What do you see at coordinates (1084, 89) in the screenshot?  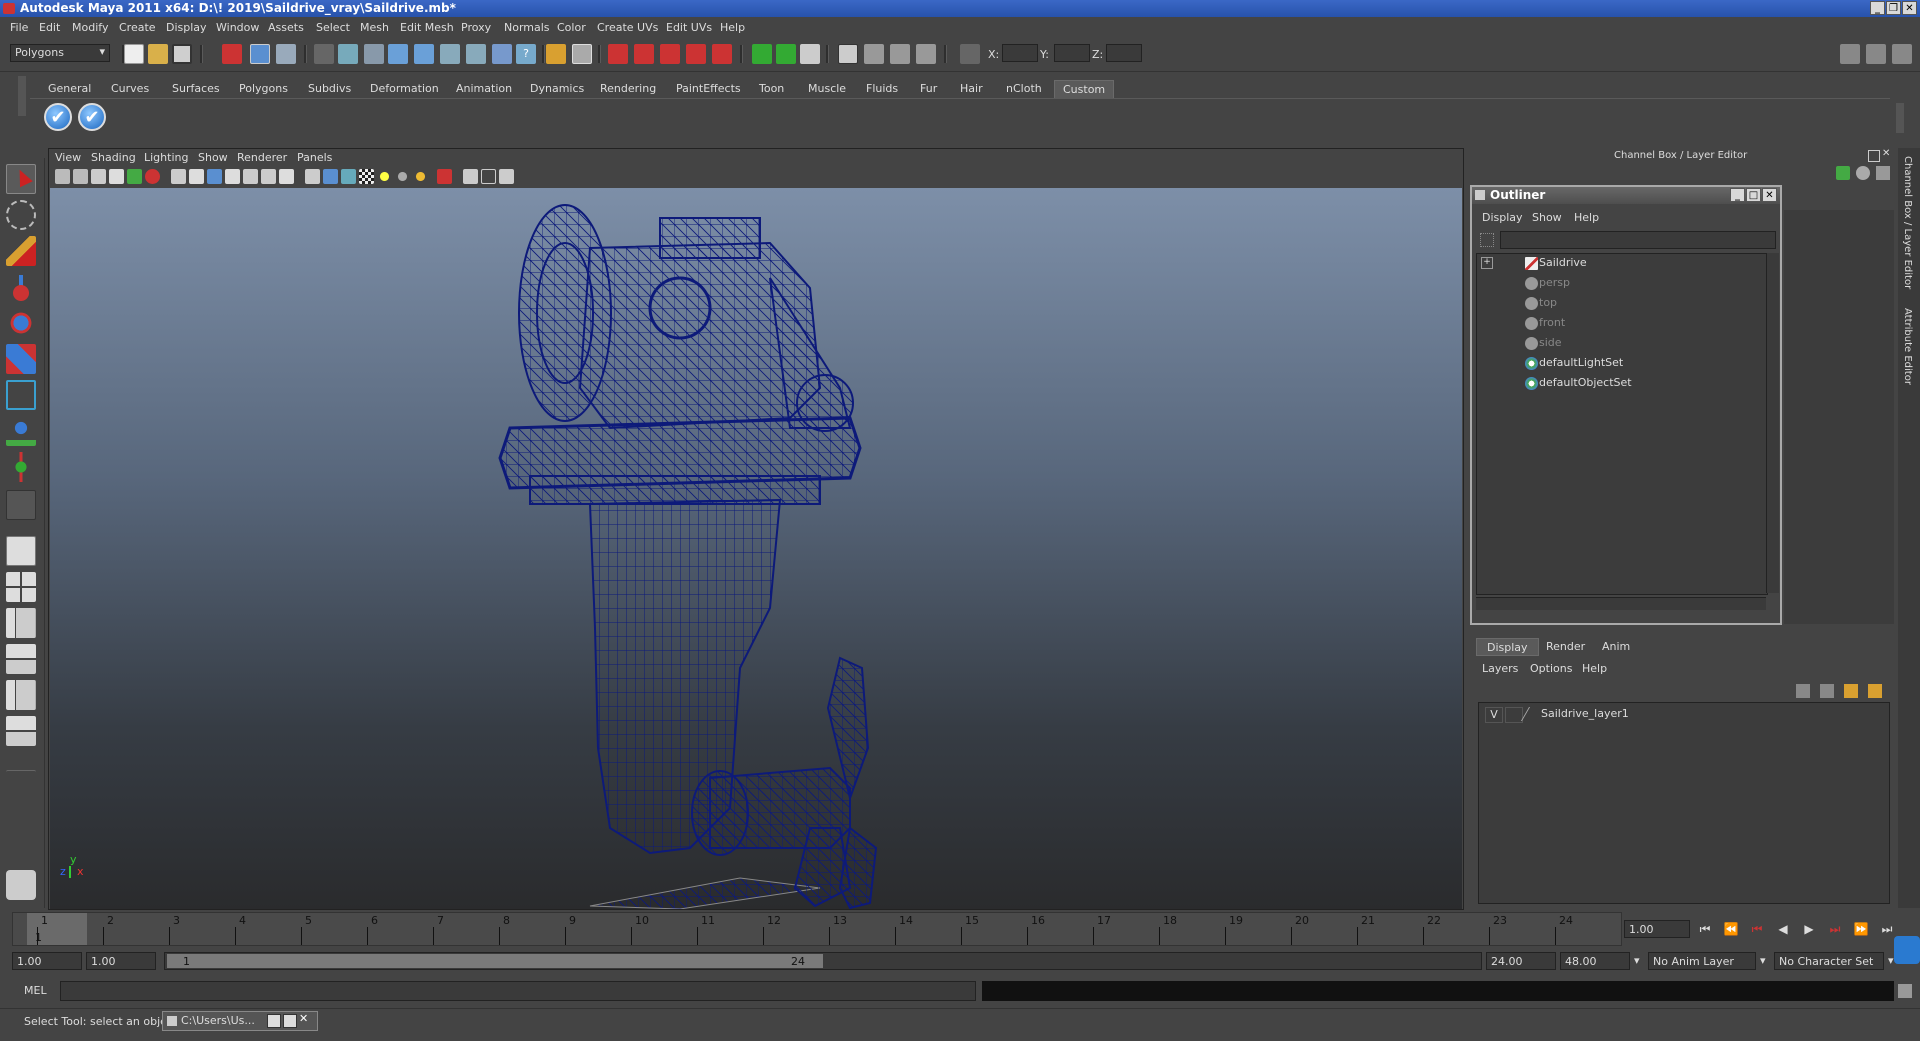 I see `shelf-tab-custom: Custom` at bounding box center [1084, 89].